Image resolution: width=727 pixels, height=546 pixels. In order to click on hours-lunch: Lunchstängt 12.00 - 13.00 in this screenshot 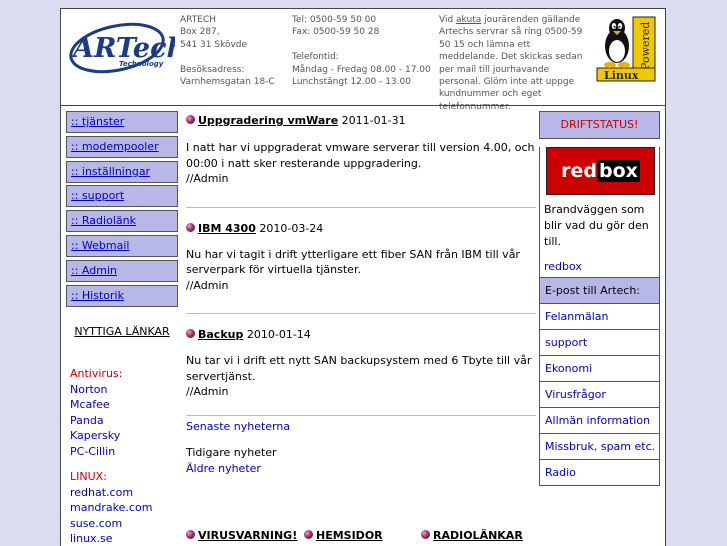, I will do `click(351, 82)`.